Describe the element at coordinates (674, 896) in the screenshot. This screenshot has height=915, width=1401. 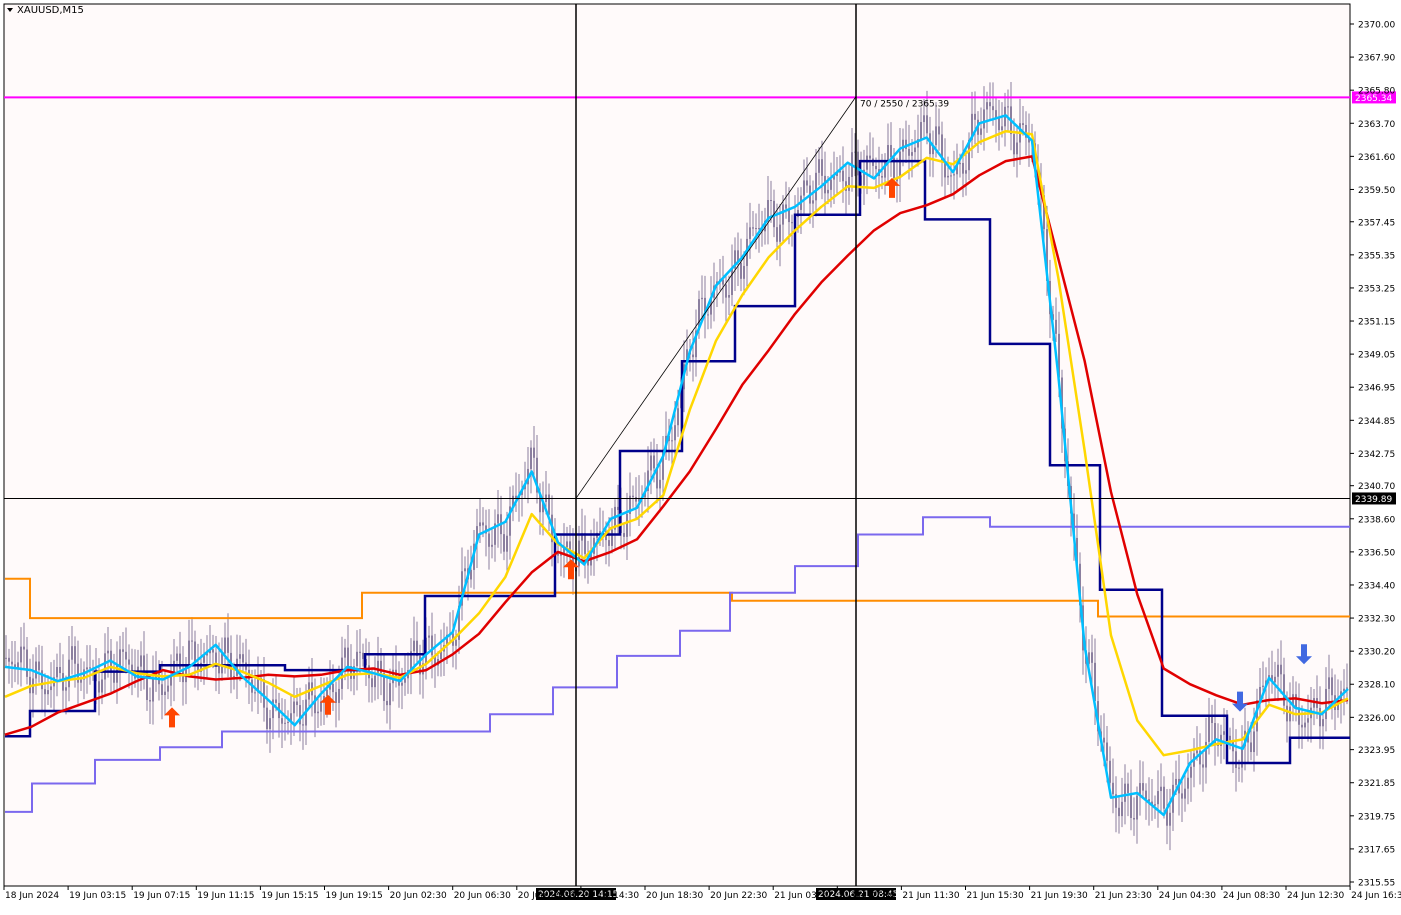
I see `x-tick-label: 20 Jun 18:30` at that location.